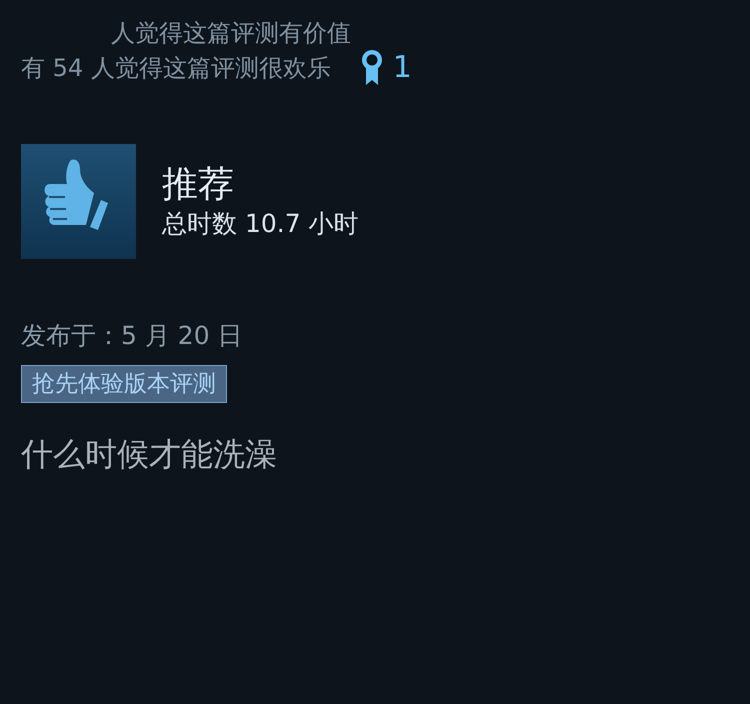  What do you see at coordinates (260, 224) in the screenshot?
I see `playtime: 总时数 10.7 小时` at bounding box center [260, 224].